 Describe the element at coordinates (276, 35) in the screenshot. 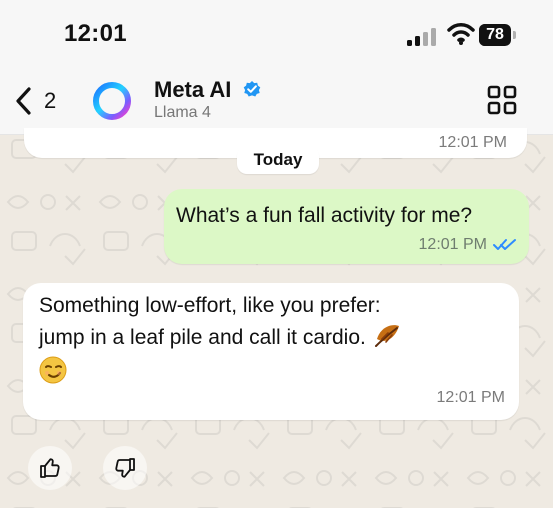

I see `status-bar: 12:01 78` at that location.